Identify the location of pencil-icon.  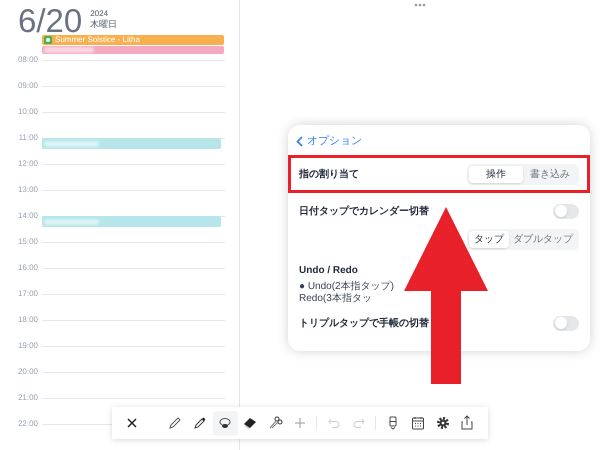
(175, 423).